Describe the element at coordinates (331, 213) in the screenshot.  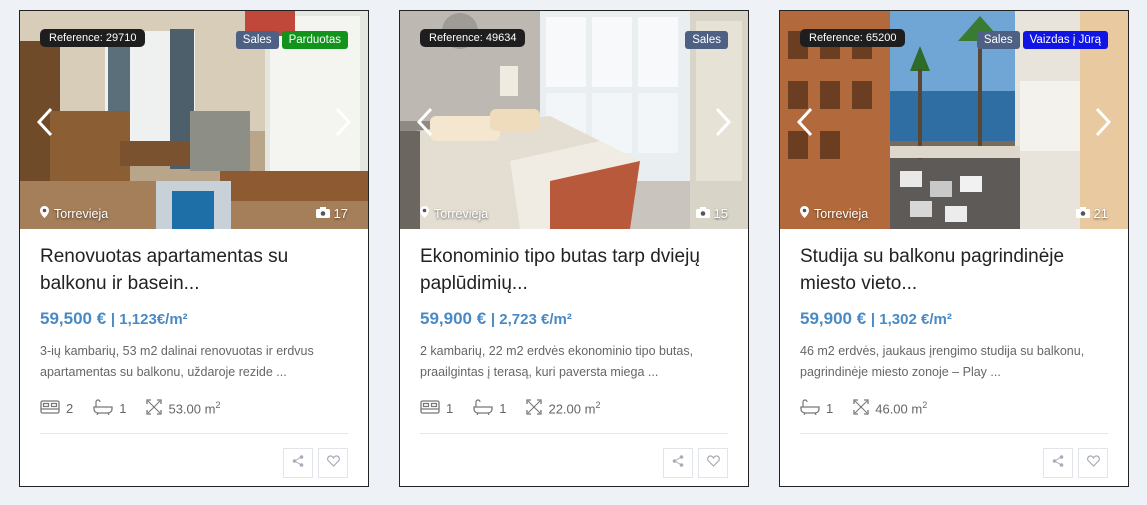
I see `photo-count: 17` at that location.